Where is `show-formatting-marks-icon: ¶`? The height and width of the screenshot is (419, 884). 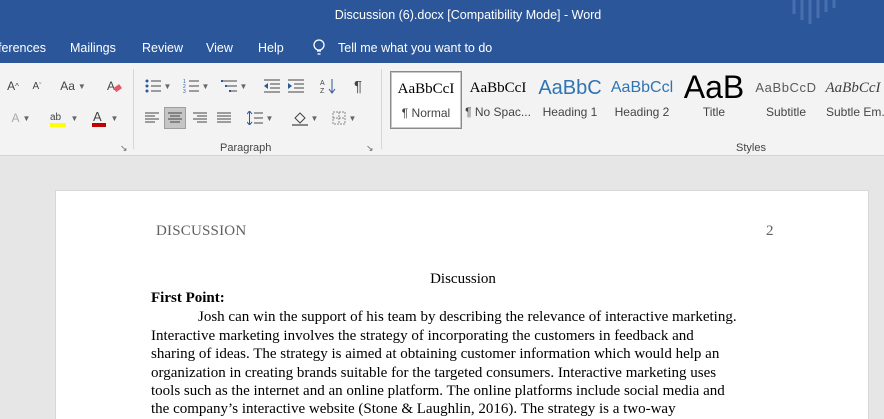 show-formatting-marks-icon: ¶ is located at coordinates (358, 86).